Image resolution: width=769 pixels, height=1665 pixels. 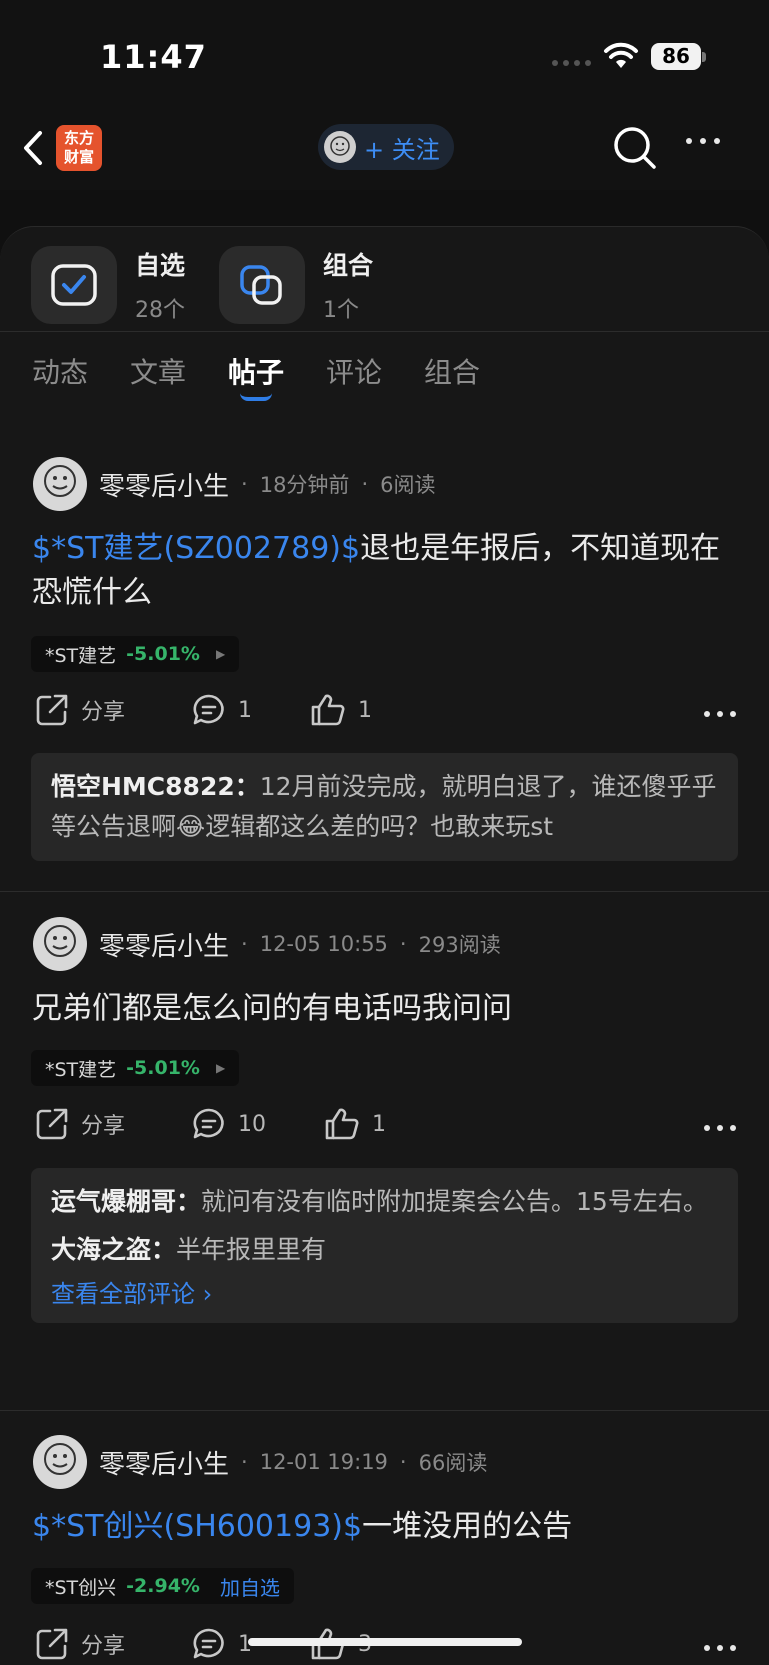 I want to click on stock-link: $*ST建艺(SZ002789)$, so click(x=196, y=548).